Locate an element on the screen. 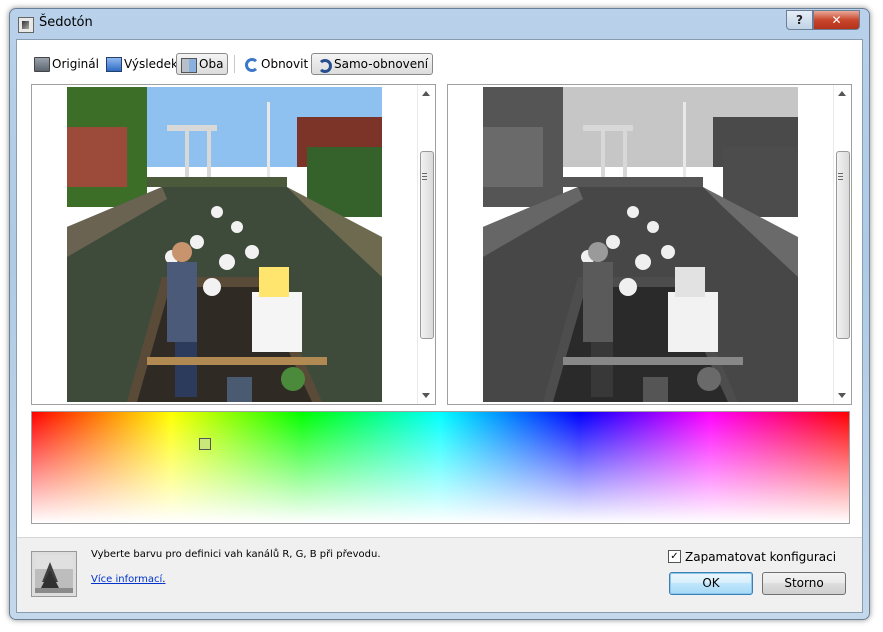  split-view-icon is located at coordinates (189, 65).